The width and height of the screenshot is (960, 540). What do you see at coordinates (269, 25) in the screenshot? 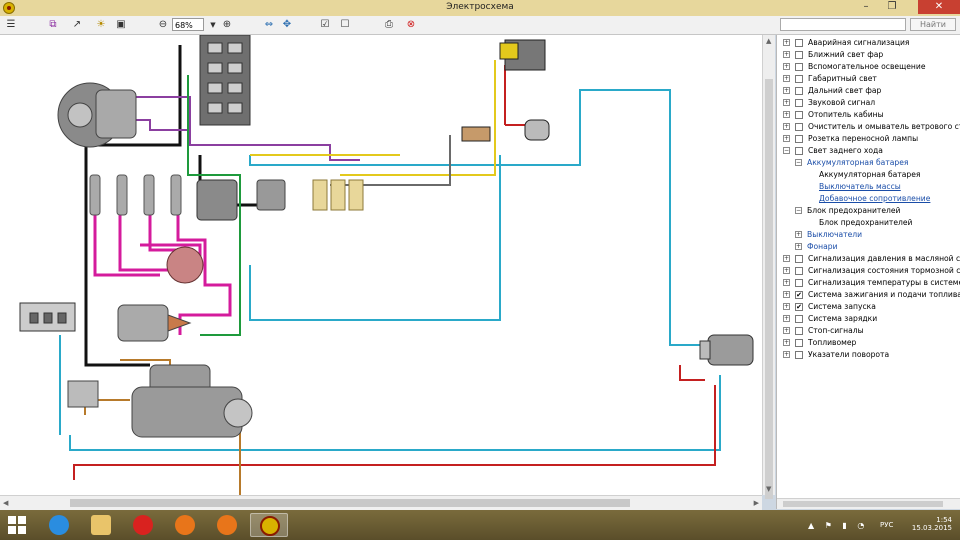
I see `fit-width-icon: ⇔` at bounding box center [269, 25].